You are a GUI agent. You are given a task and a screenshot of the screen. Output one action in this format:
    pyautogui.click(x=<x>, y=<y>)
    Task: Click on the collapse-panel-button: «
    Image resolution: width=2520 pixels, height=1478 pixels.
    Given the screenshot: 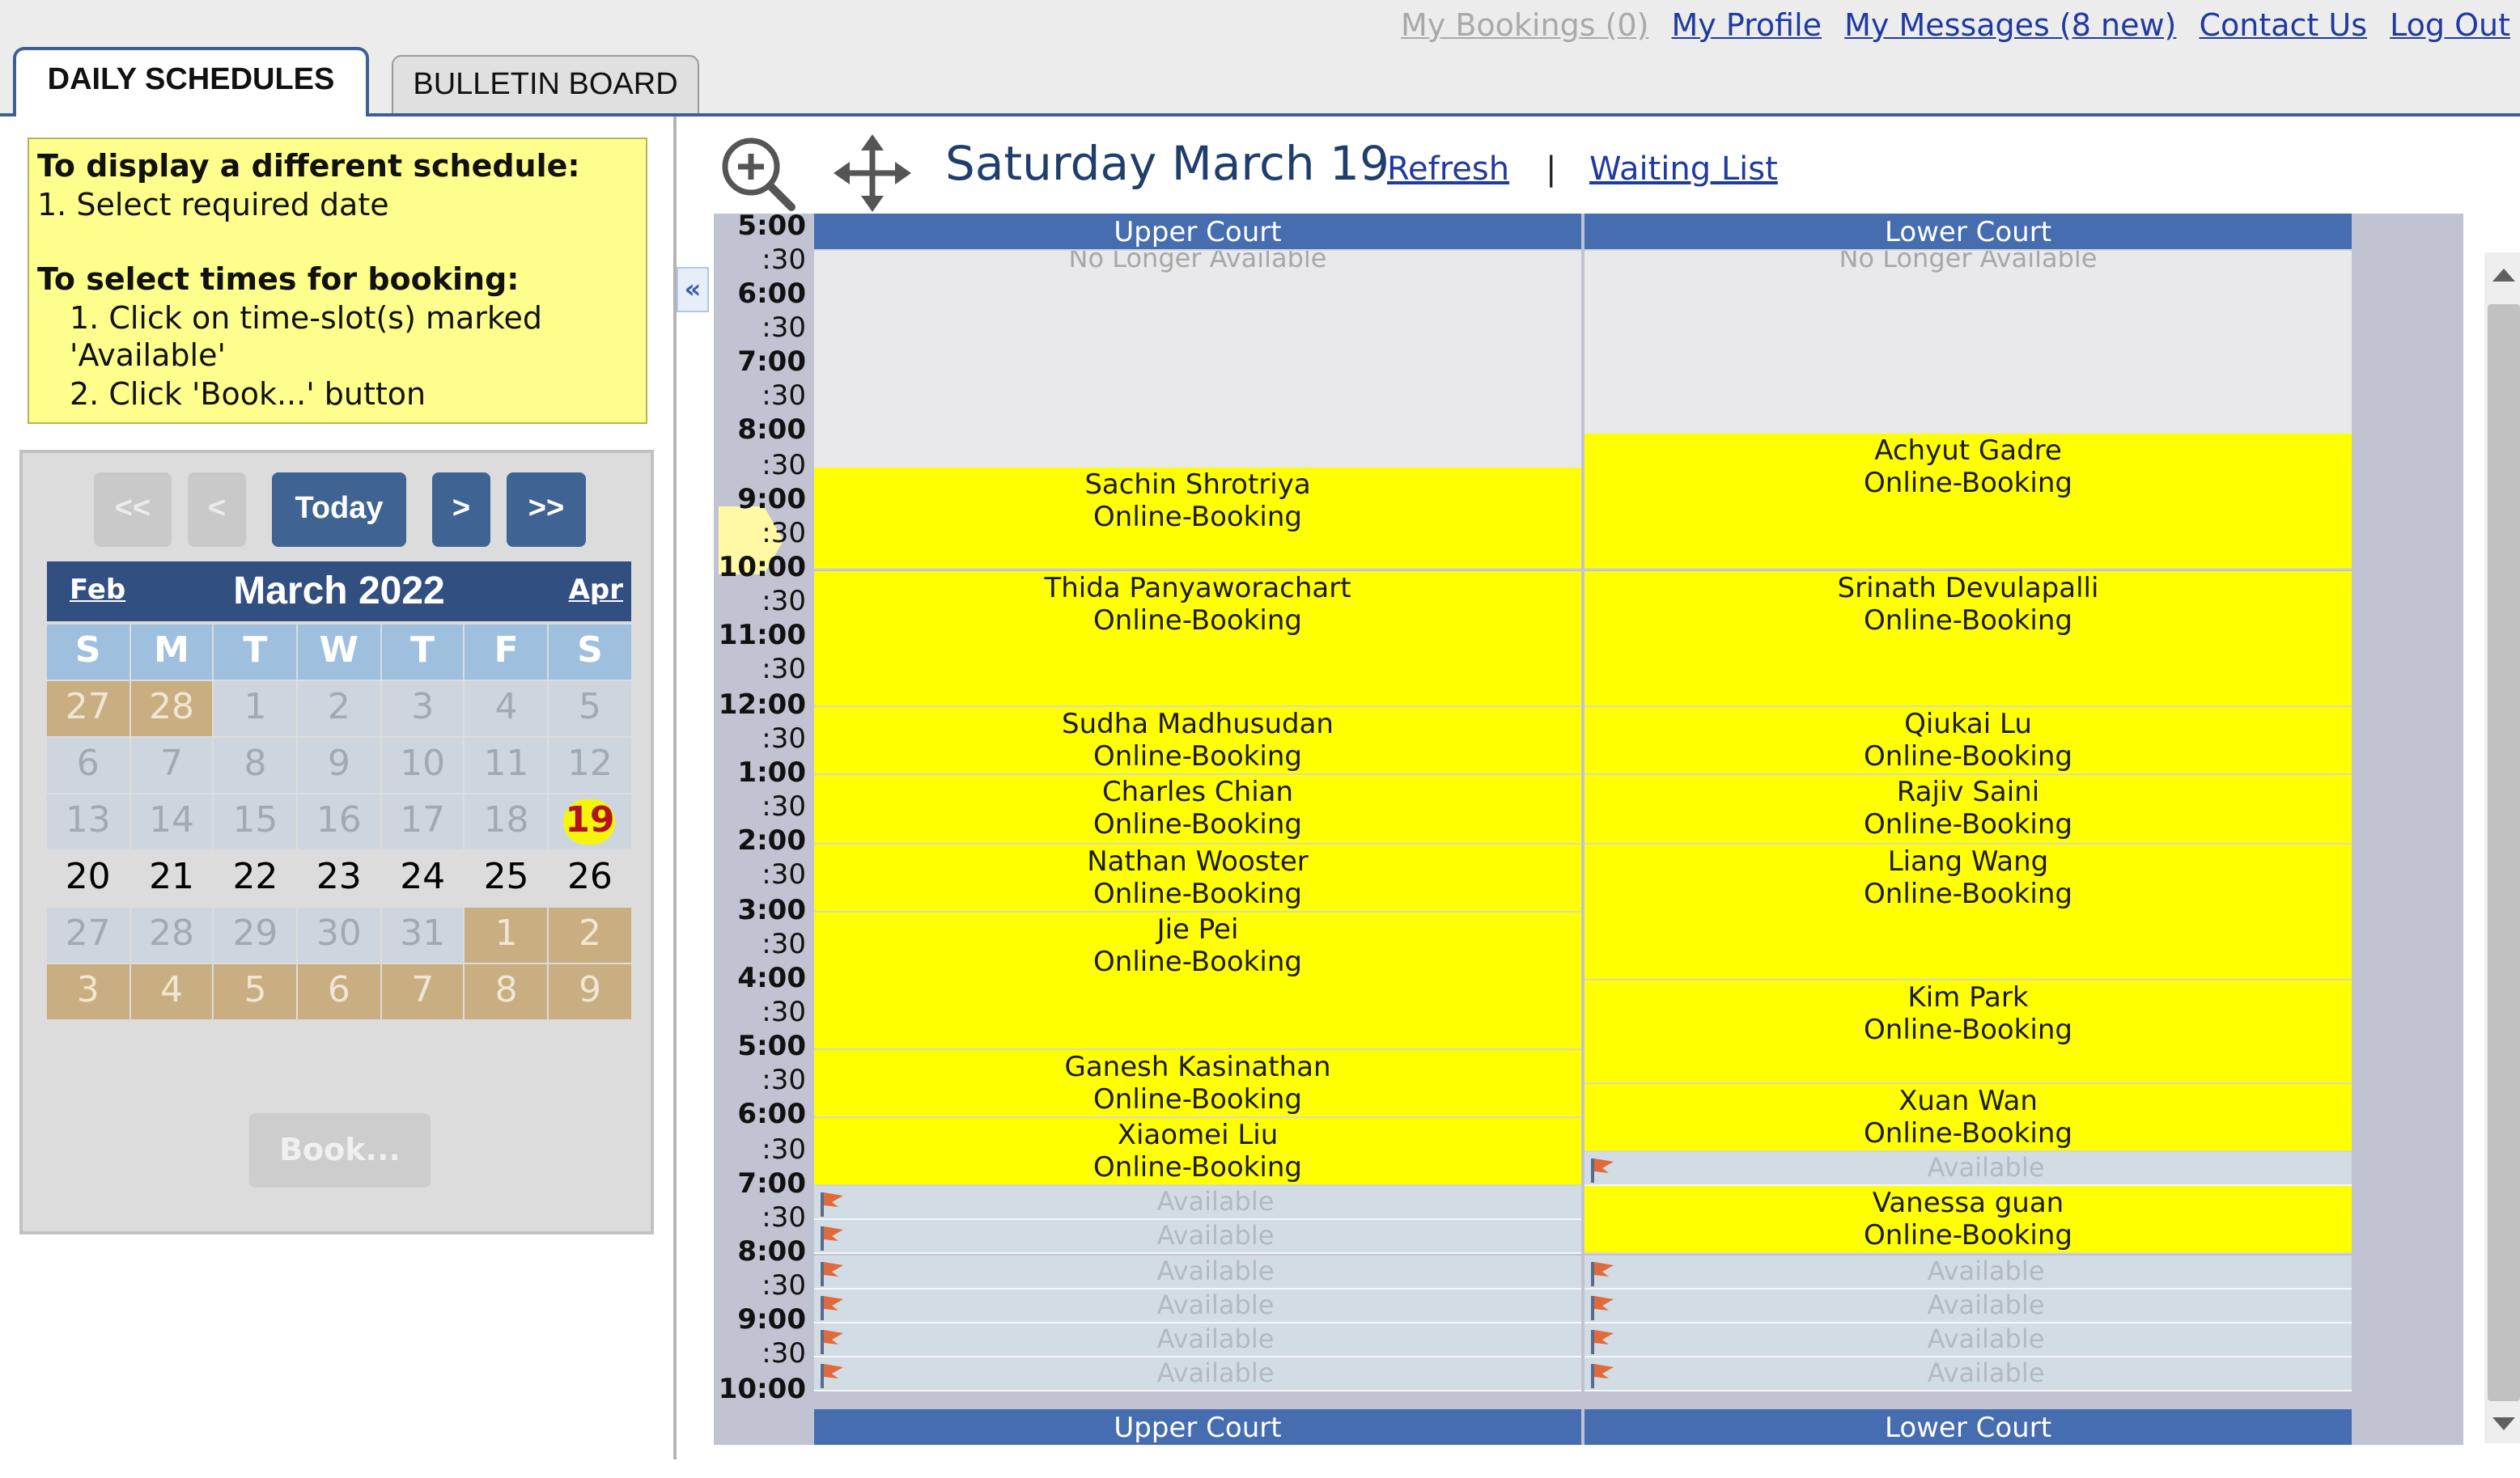 What is the action you would take?
    pyautogui.click(x=693, y=289)
    